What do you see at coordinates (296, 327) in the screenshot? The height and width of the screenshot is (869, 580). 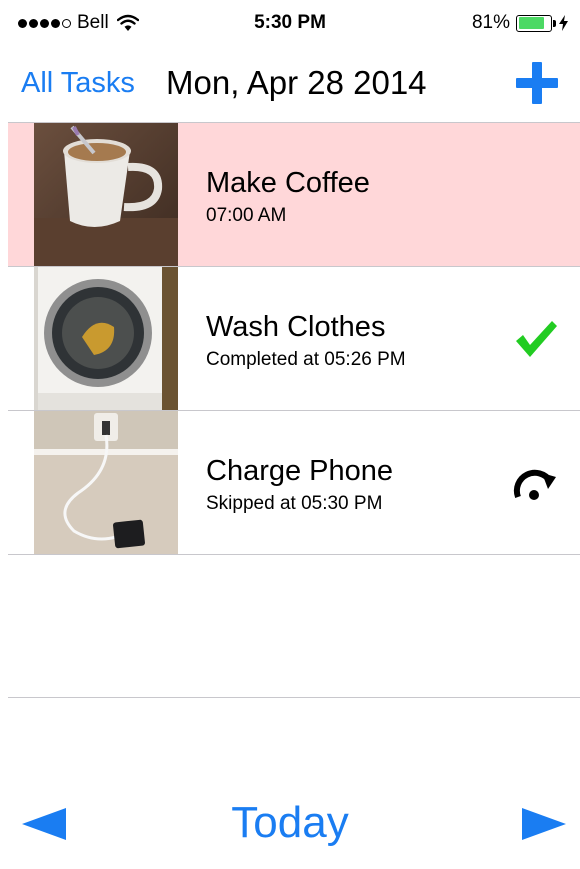 I see `task-name: Wash Clothes` at bounding box center [296, 327].